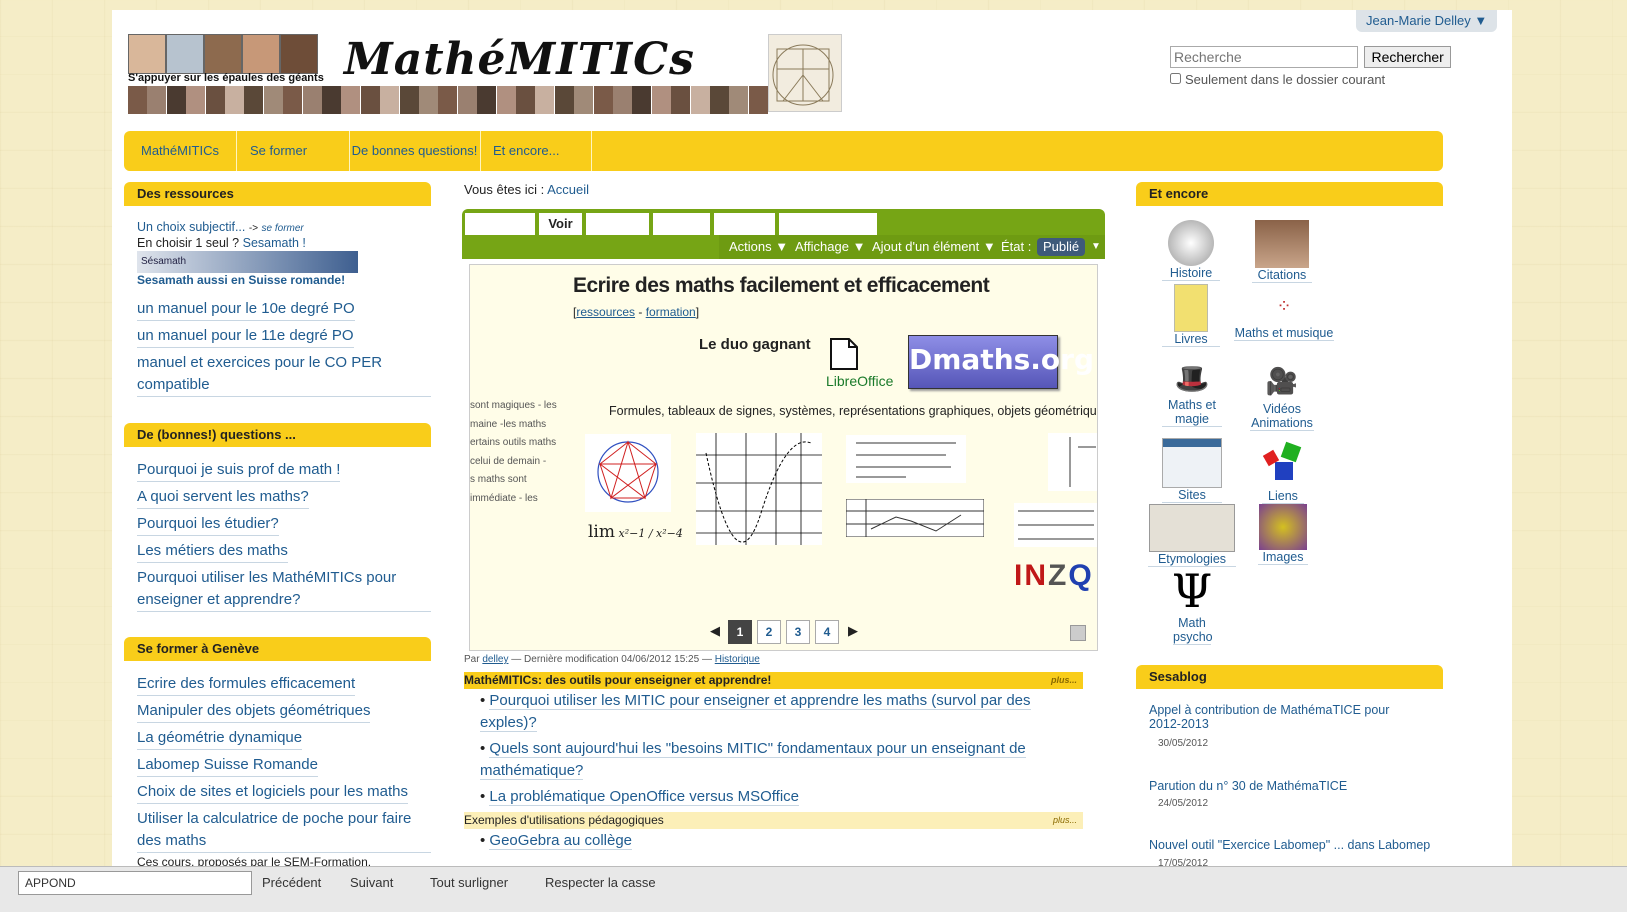 This screenshot has height=912, width=1627. What do you see at coordinates (415, 151) in the screenshot?
I see `nav-bonnes-questions: De bonnes questions!` at bounding box center [415, 151].